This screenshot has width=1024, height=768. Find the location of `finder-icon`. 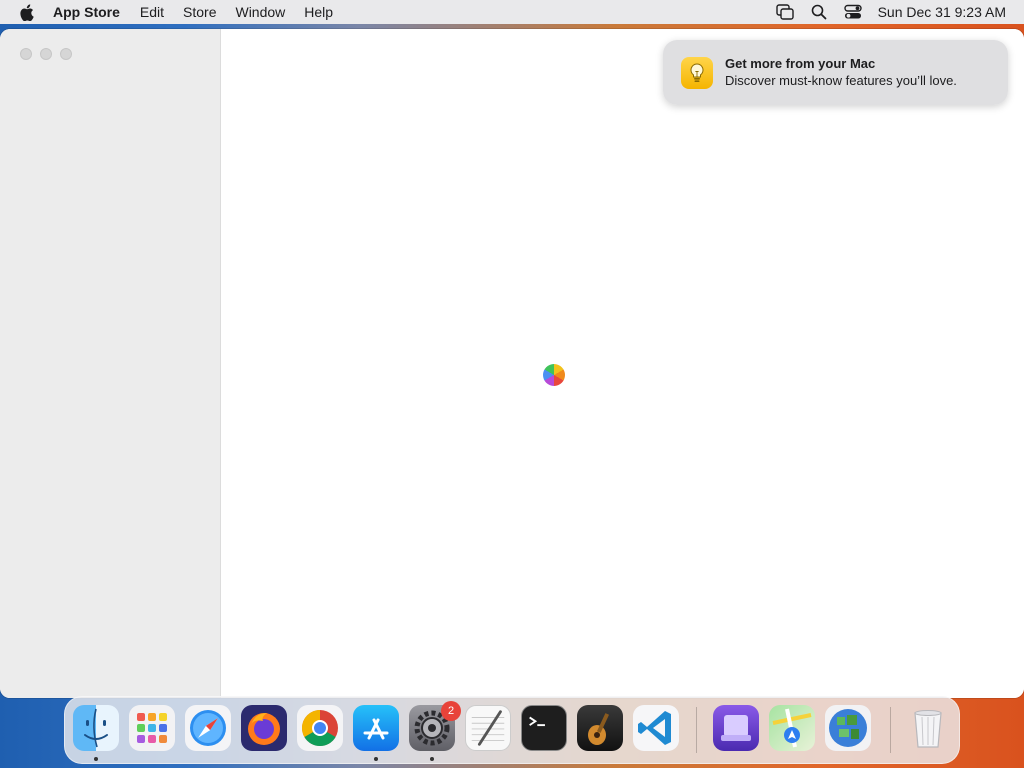

finder-icon is located at coordinates (96, 728).